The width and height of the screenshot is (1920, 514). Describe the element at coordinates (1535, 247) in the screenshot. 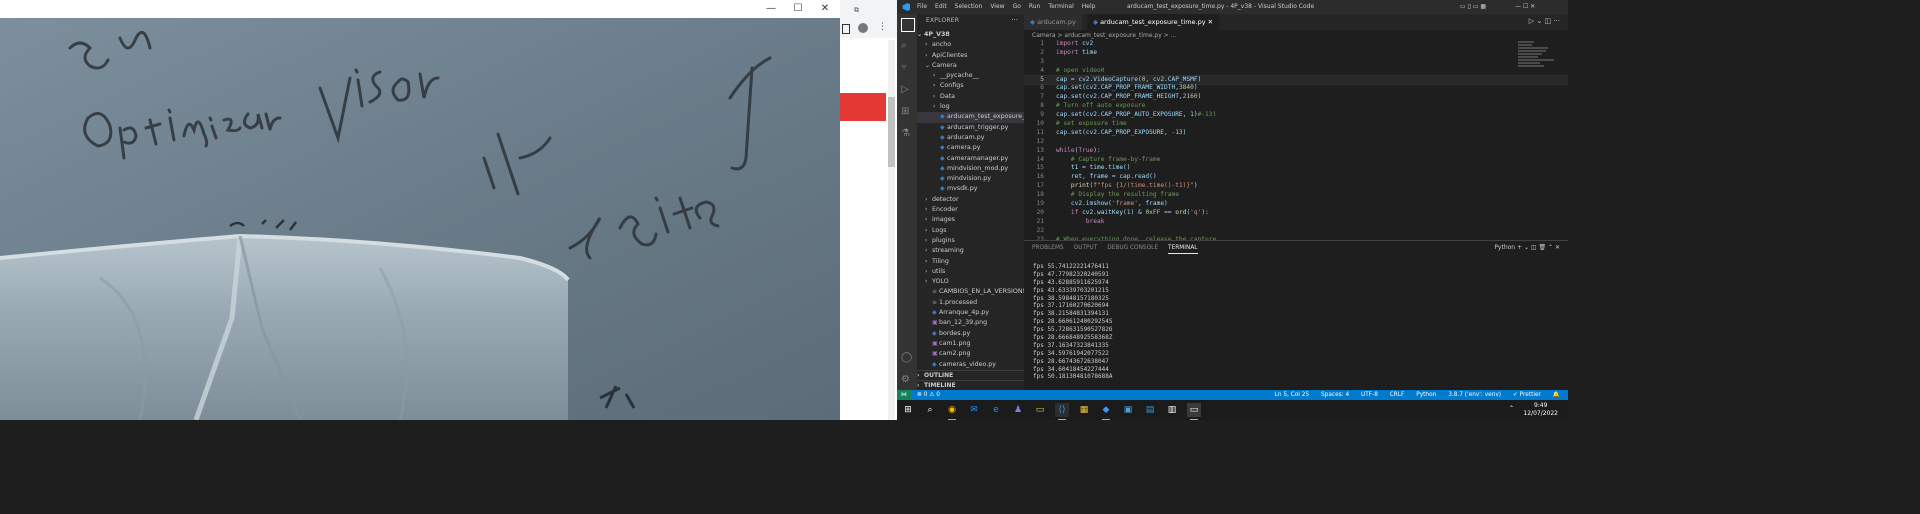

I see `split-terminal-icon: ◫` at that location.